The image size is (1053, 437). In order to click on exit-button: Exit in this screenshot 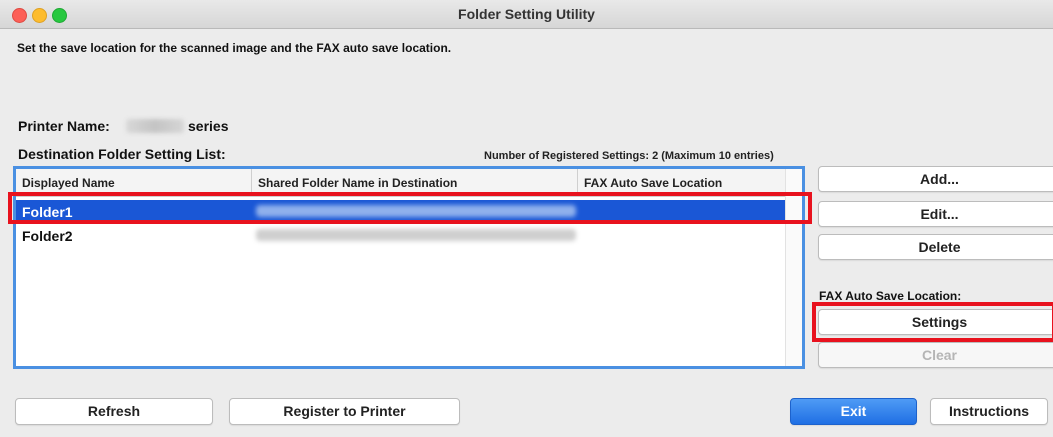, I will do `click(853, 411)`.